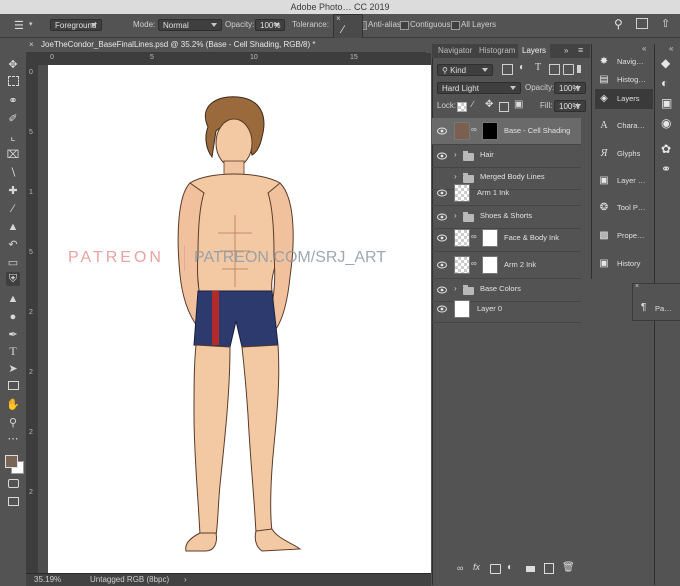 This screenshot has width=680, height=586. What do you see at coordinates (13, 227) in the screenshot?
I see `clone-stamp-tool-icon: ▲` at bounding box center [13, 227].